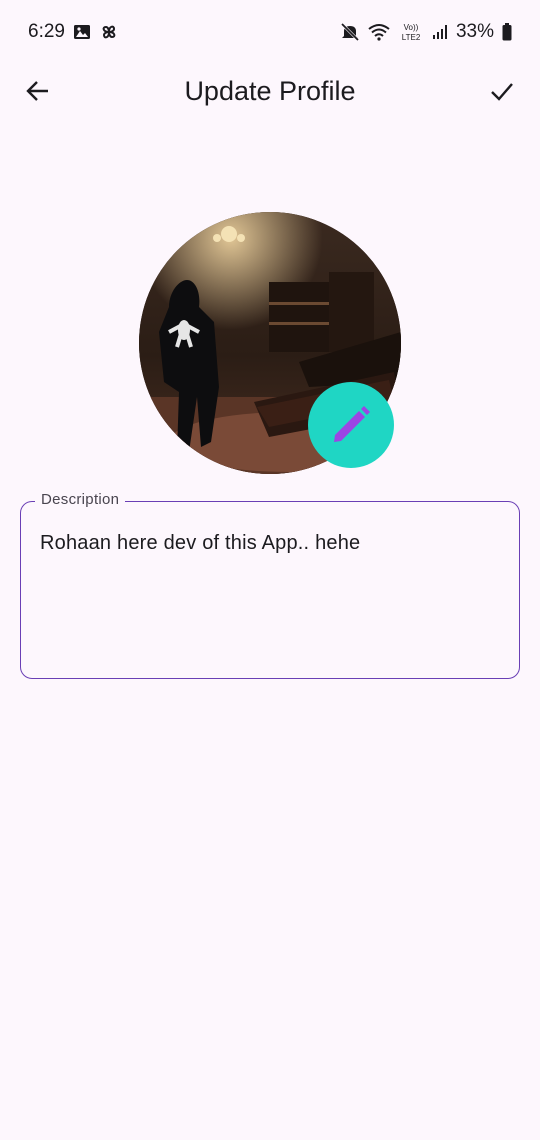 The width and height of the screenshot is (540, 1140). I want to click on edit-photo-button, so click(351, 425).